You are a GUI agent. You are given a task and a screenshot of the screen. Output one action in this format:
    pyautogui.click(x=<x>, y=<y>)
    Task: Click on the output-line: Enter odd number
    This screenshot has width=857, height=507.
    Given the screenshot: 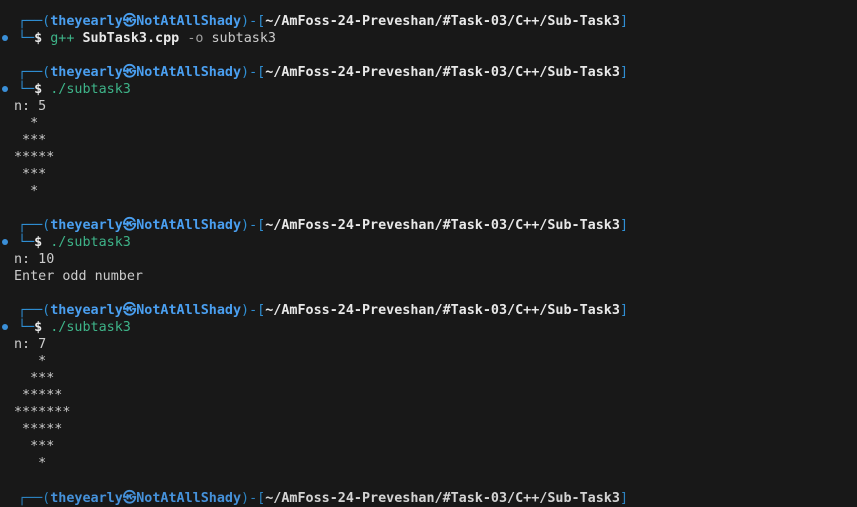 What is the action you would take?
    pyautogui.click(x=78, y=276)
    